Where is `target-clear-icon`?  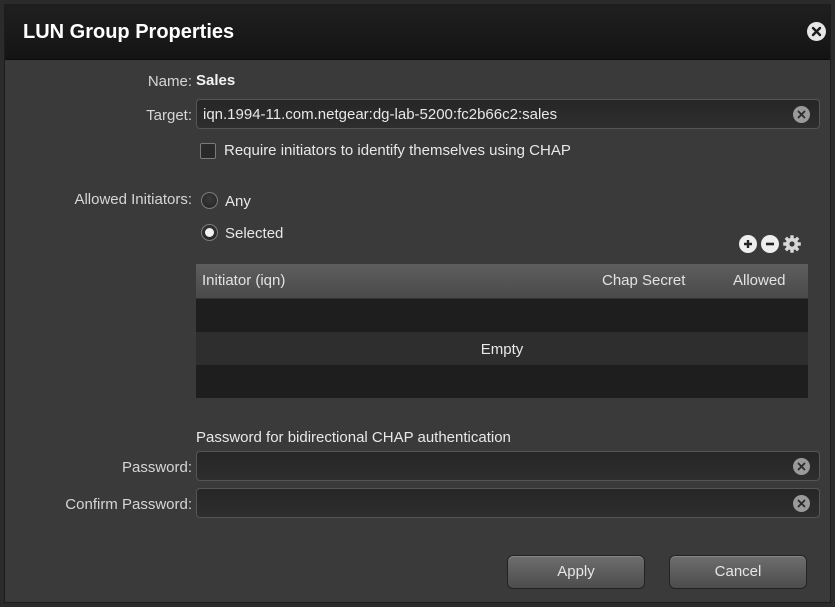 target-clear-icon is located at coordinates (801, 114).